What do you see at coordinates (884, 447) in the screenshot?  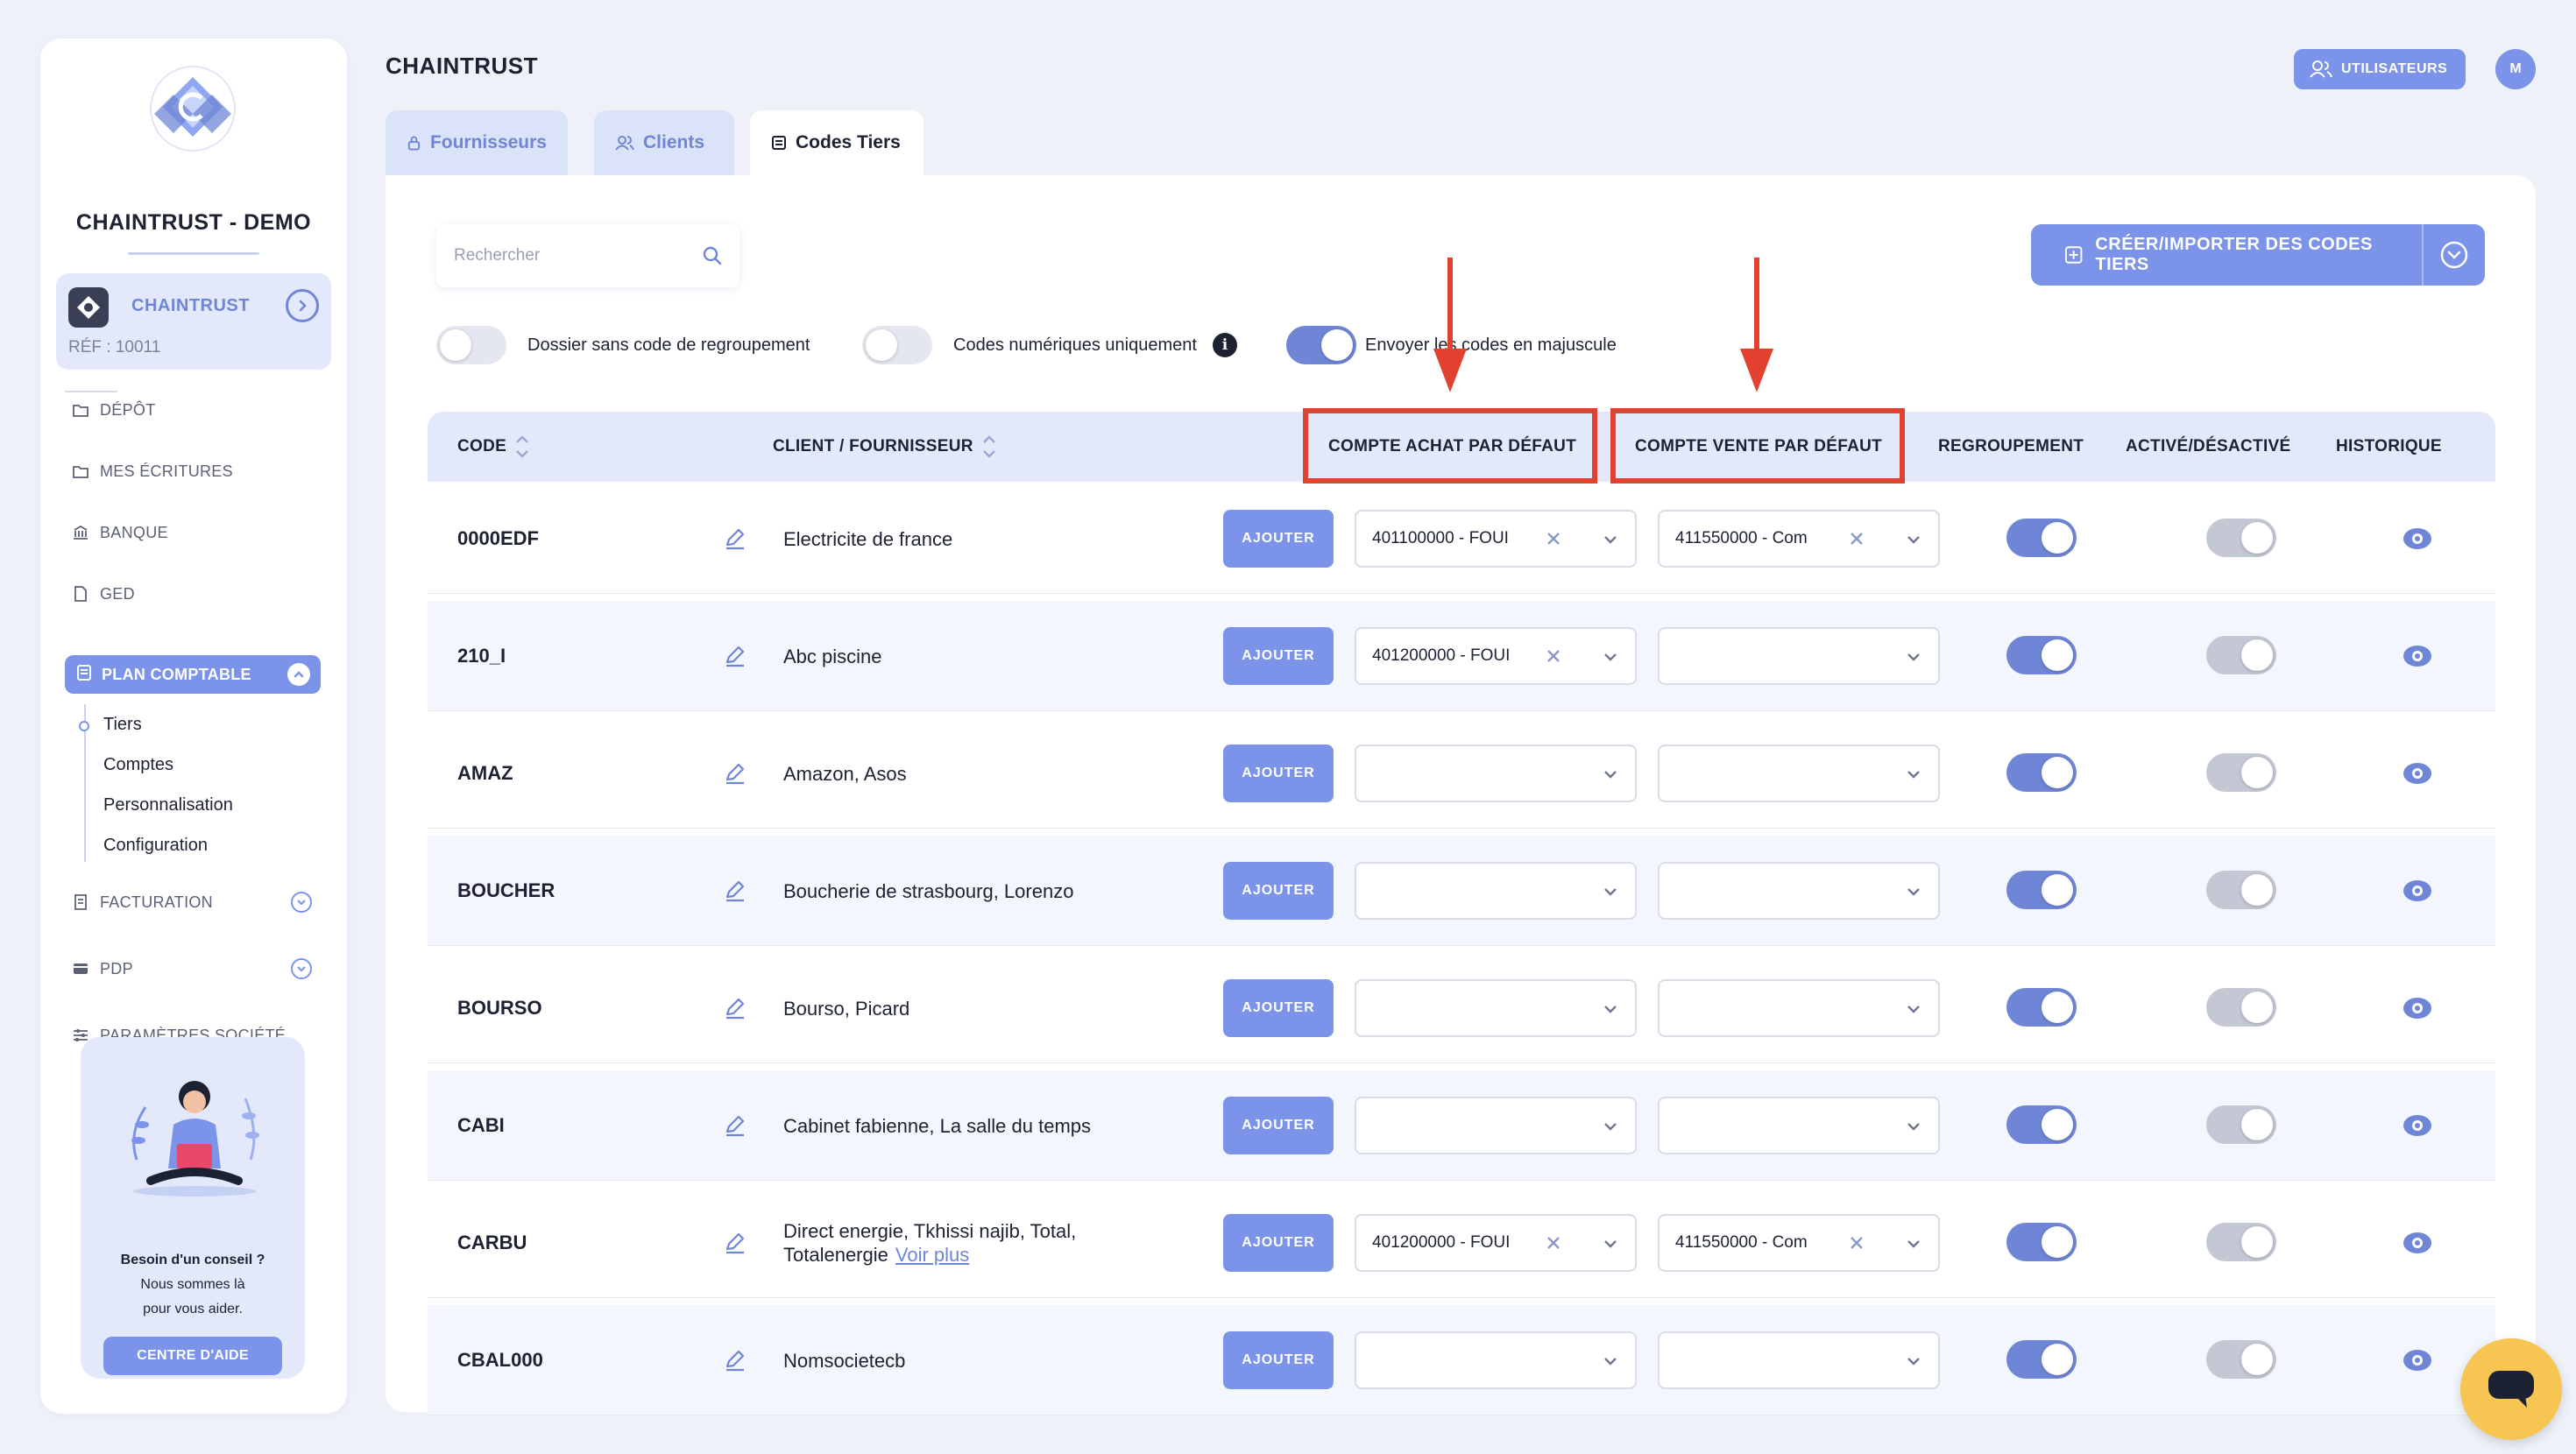 I see `column-header-client: CLIENT / FOURNISSEUR` at bounding box center [884, 447].